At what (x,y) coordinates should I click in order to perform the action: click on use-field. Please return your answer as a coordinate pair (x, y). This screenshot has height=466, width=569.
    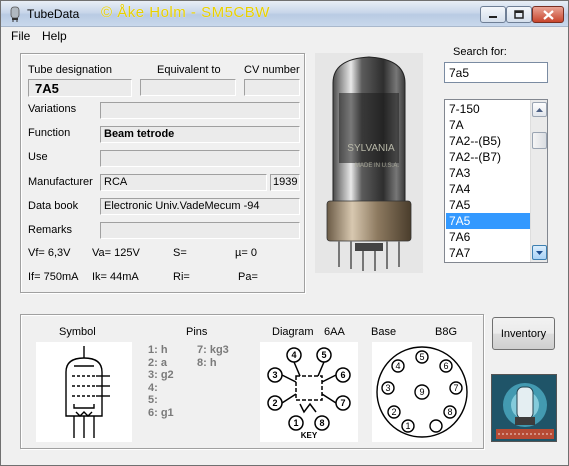
    Looking at the image, I should click on (200, 158).